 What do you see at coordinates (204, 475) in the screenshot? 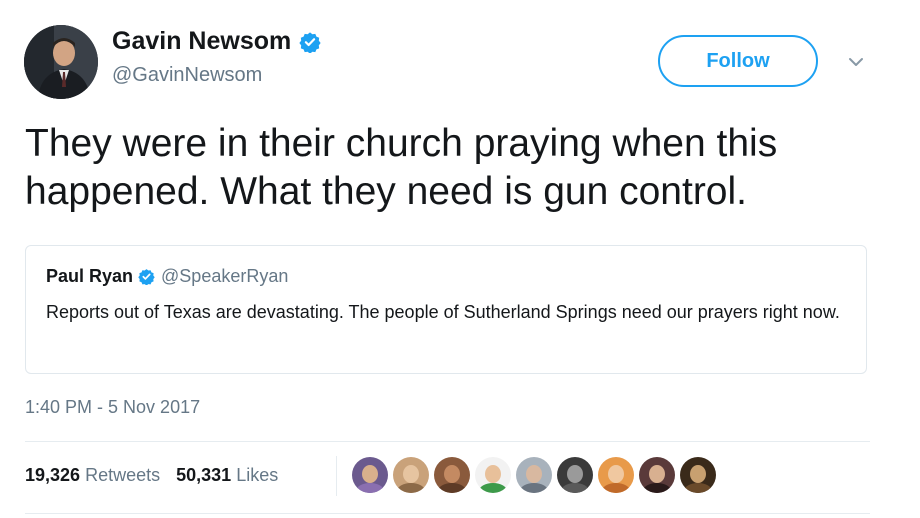
I see `likes-count: 50,331` at bounding box center [204, 475].